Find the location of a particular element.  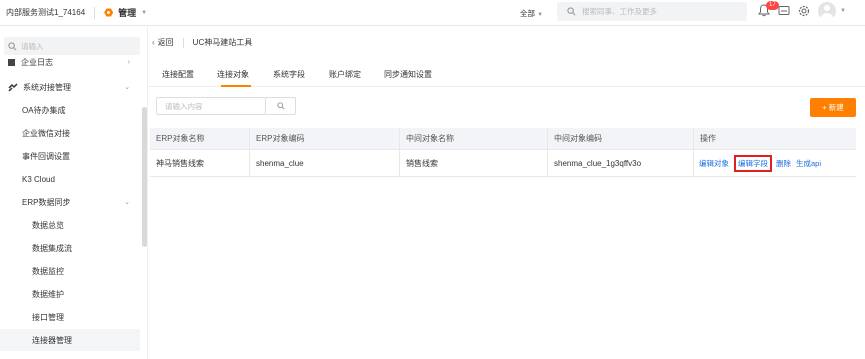

table-header-row: ERP对象名称 ERP对象编码 中间对象名称 中间对象编码 操作 is located at coordinates (503, 139).